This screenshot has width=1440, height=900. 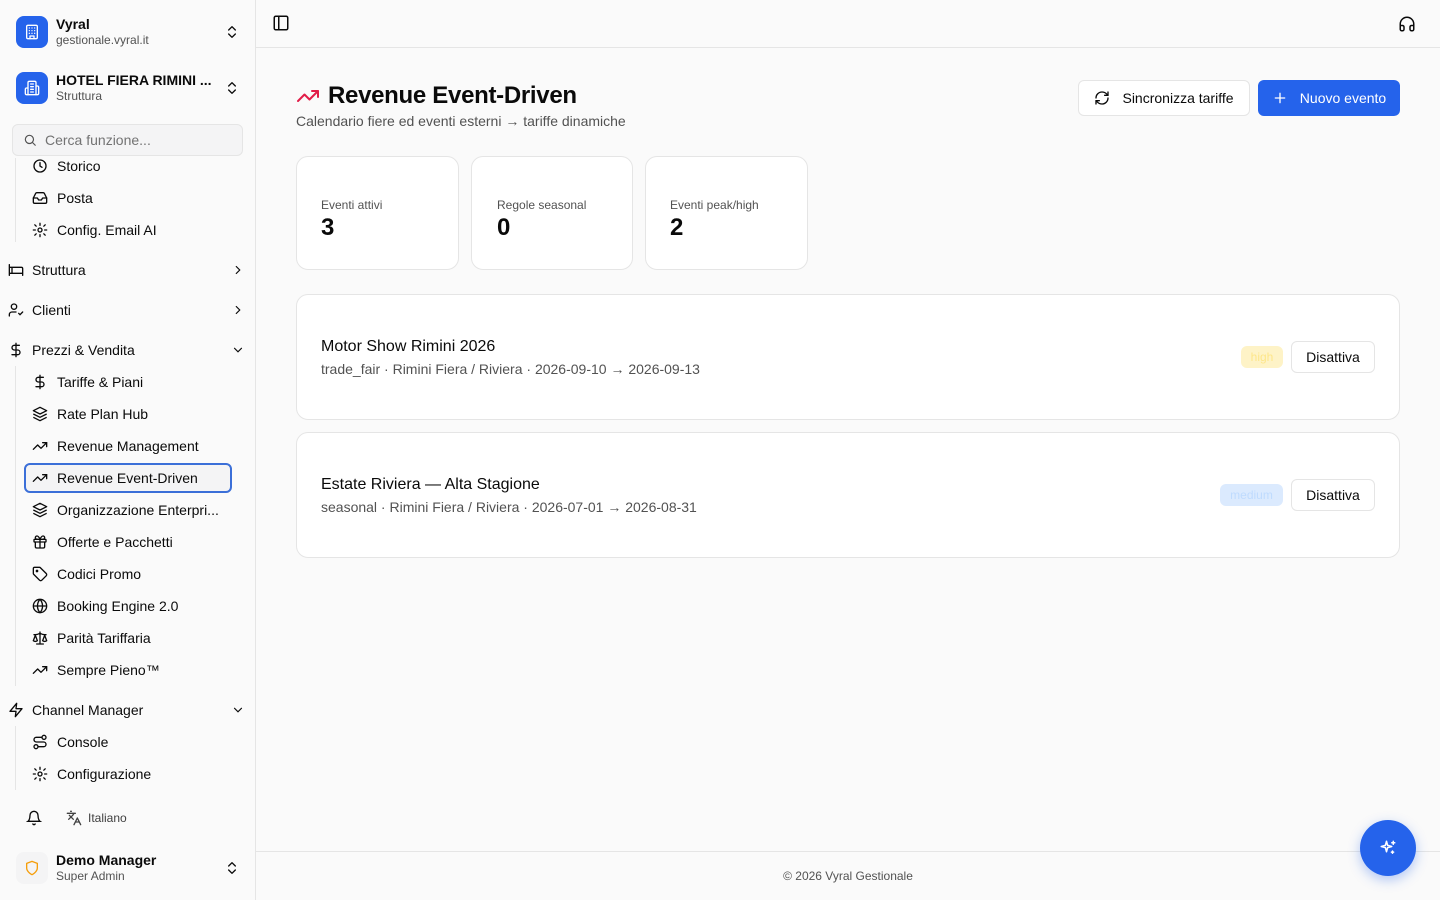 I want to click on sidebar-item-console: Console, so click(x=128, y=742).